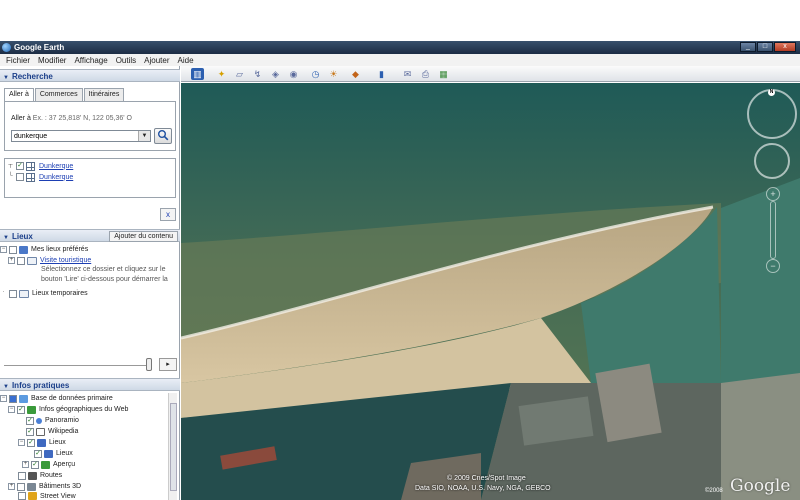 This screenshot has height=500, width=800. I want to click on print-icon: ⎙, so click(425, 74).